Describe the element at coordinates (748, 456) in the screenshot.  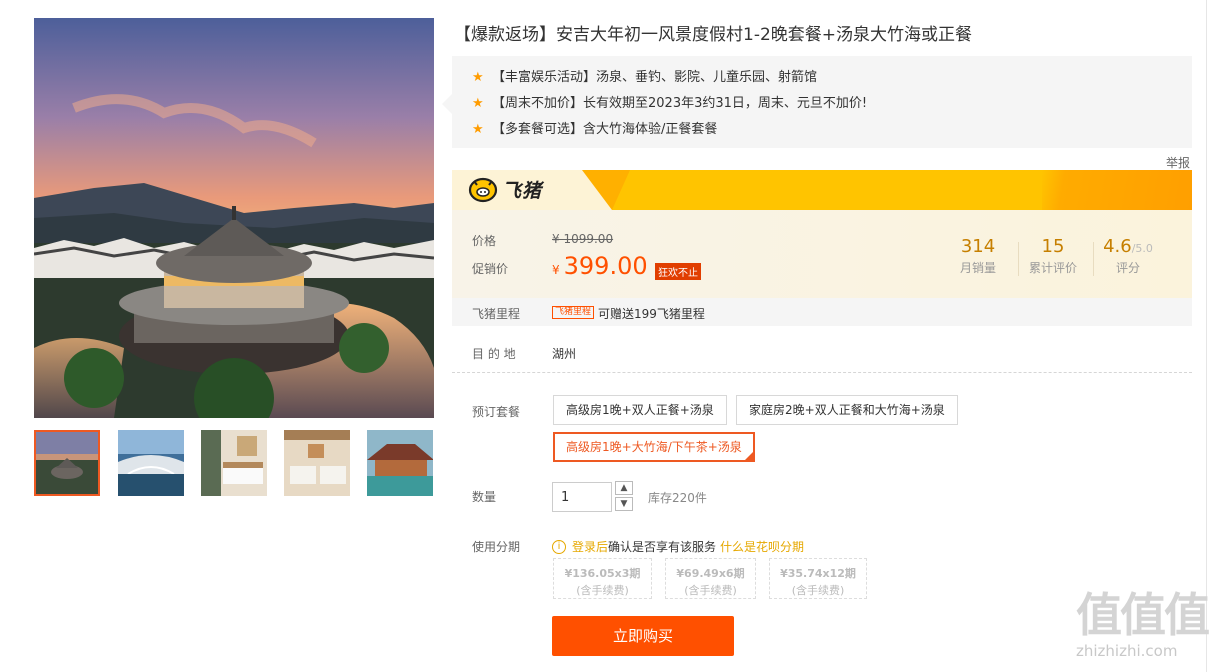
I see `selected-check-icon` at that location.